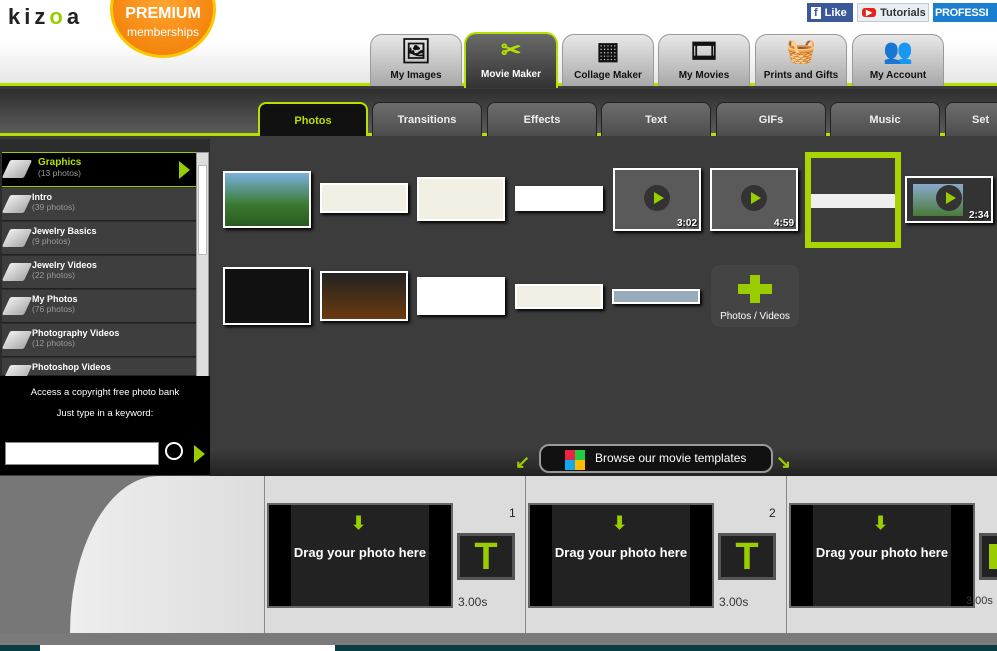  Describe the element at coordinates (416, 51) in the screenshot. I see `images-icon: 🖼` at that location.